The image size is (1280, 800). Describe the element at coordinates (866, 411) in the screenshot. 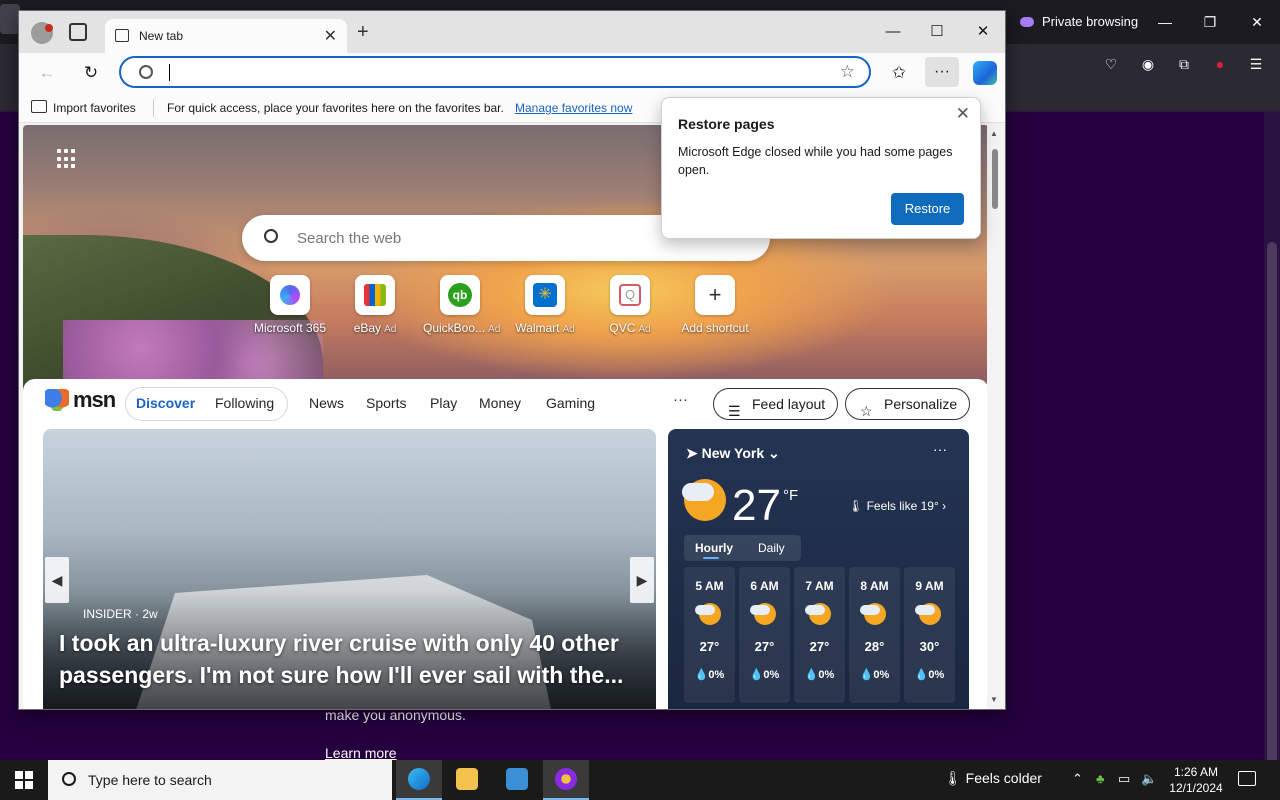

I see `sparkle-icon: ☆` at that location.